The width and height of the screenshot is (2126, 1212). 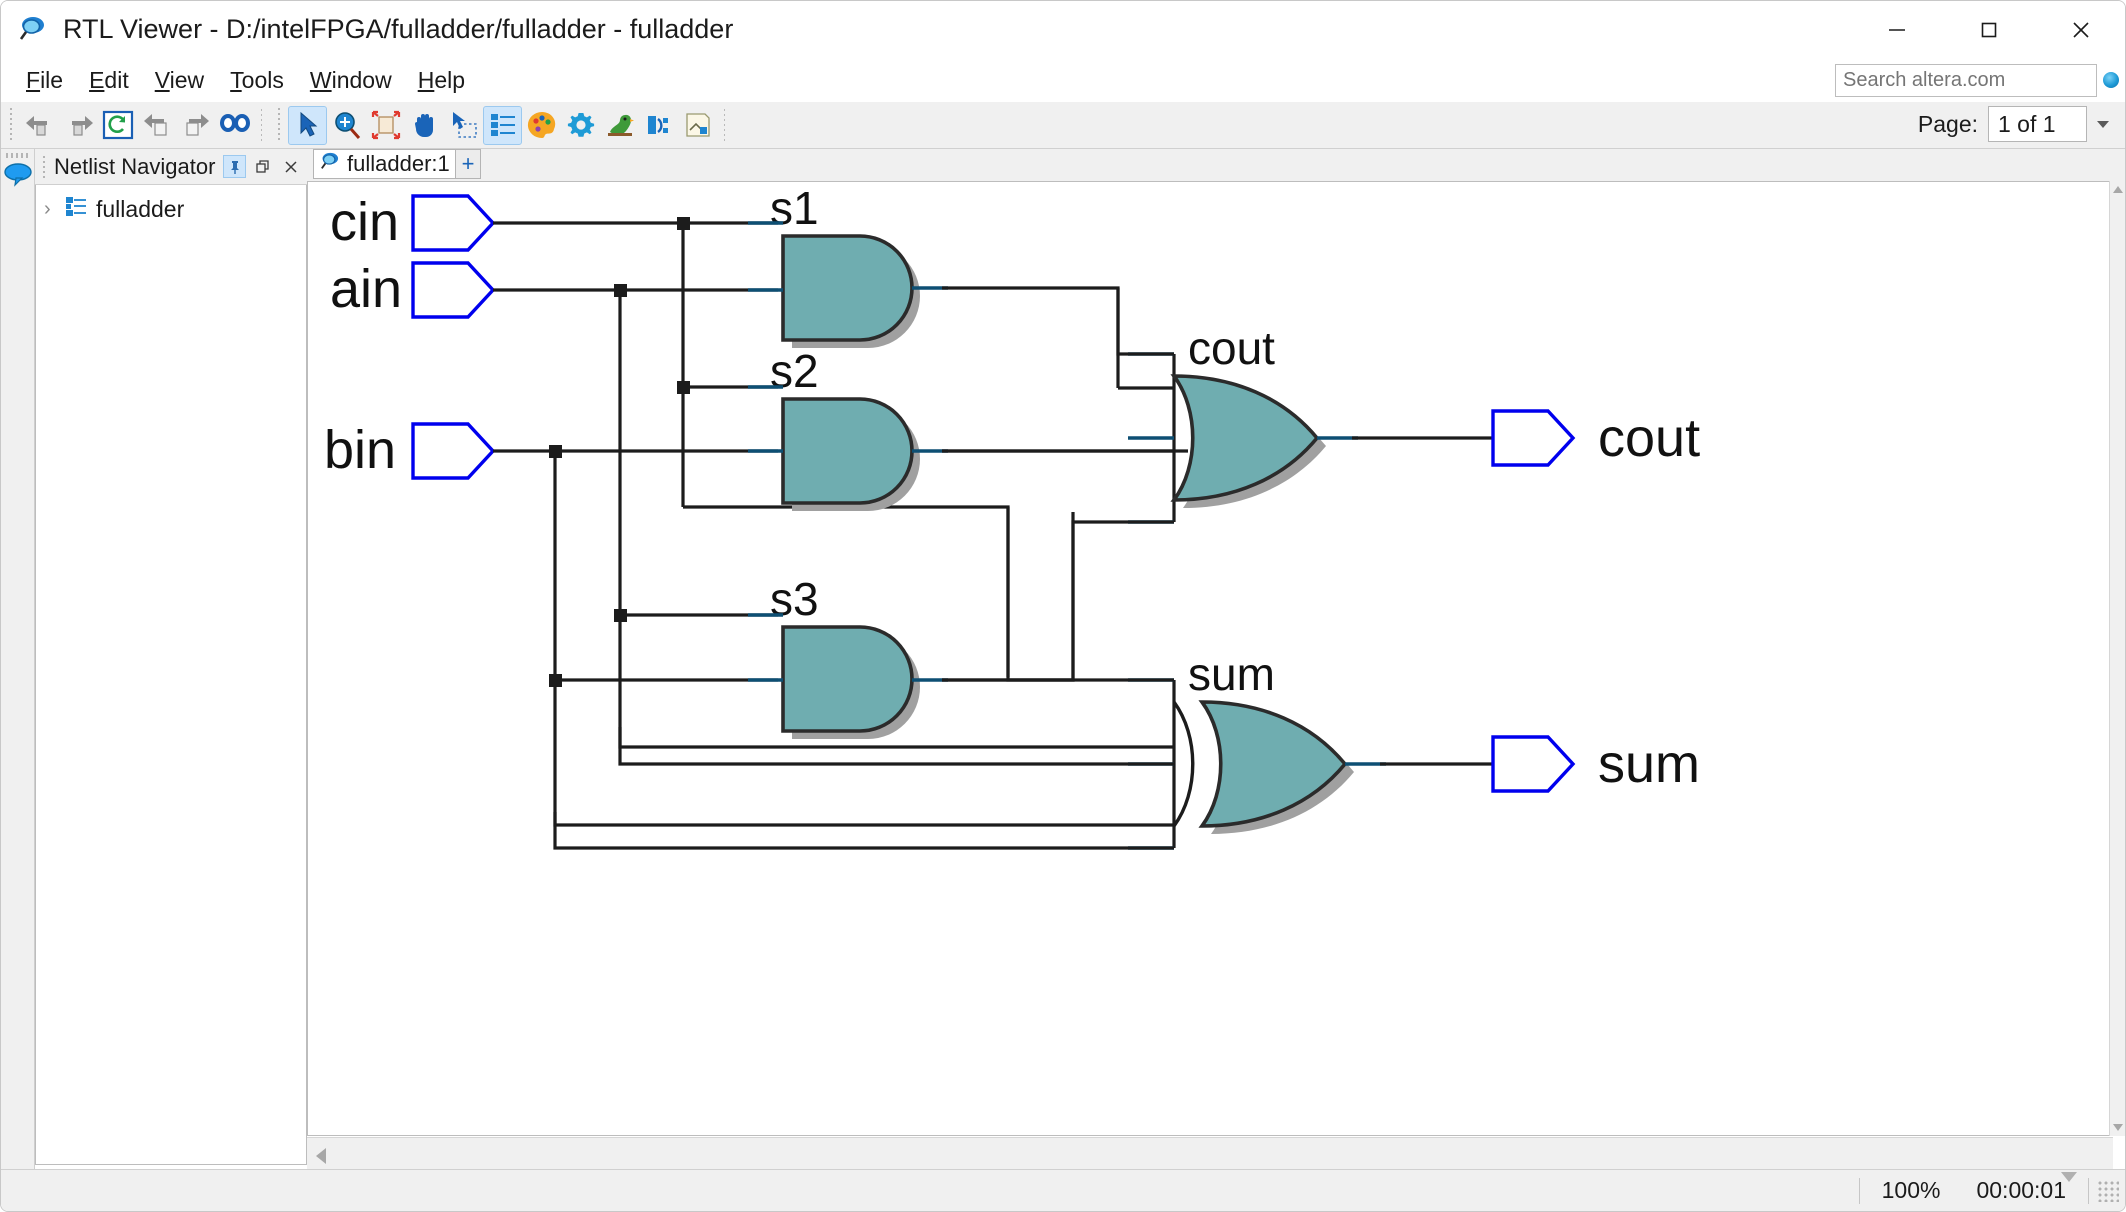 What do you see at coordinates (77, 209) in the screenshot?
I see `hierarchy-node-icon` at bounding box center [77, 209].